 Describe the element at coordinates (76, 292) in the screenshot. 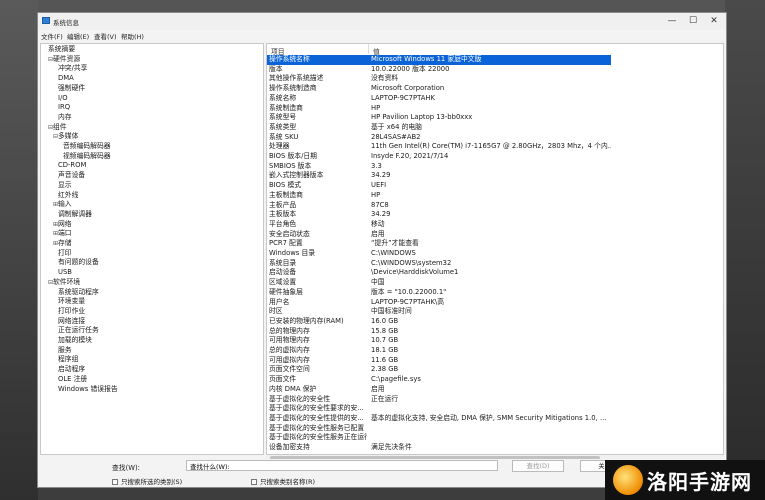

I see `tree-item: 系统驱动程序` at that location.